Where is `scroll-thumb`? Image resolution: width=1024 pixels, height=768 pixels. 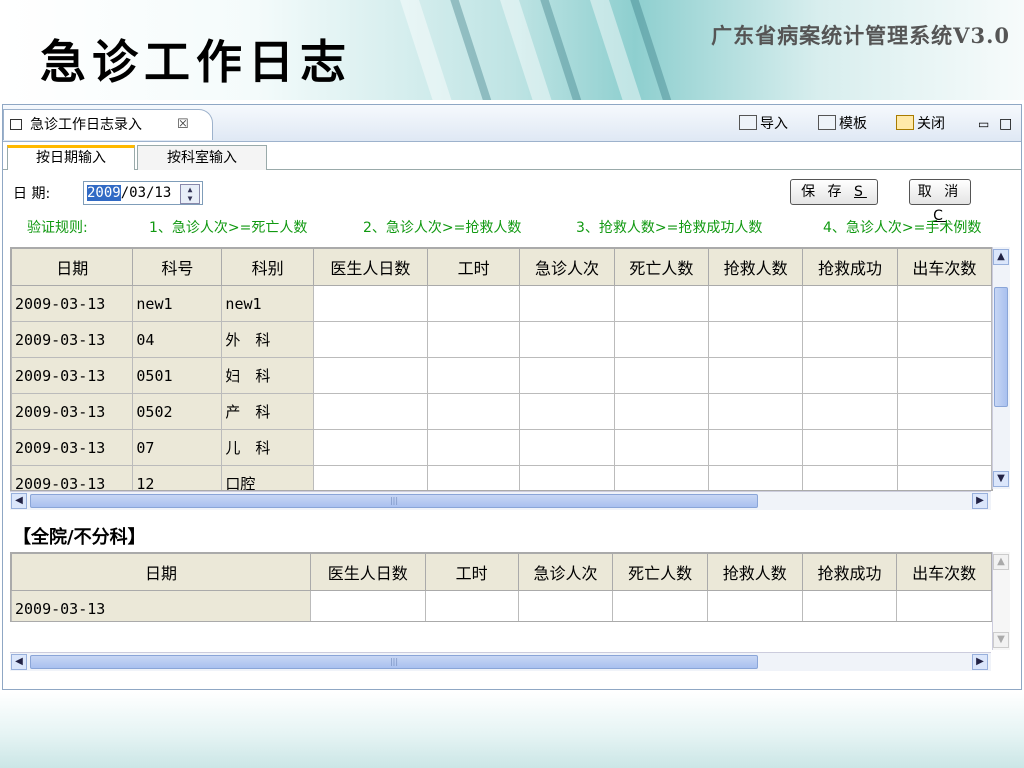
scroll-thumb is located at coordinates (1001, 347).